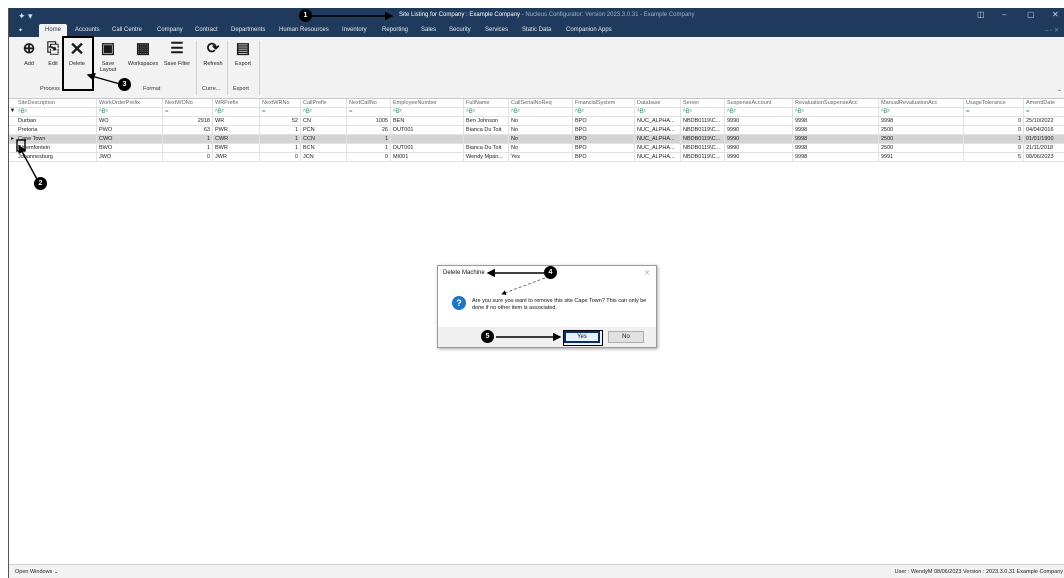 The image size is (1064, 578). What do you see at coordinates (354, 30) in the screenshot?
I see `menu-inventory: Inventory` at bounding box center [354, 30].